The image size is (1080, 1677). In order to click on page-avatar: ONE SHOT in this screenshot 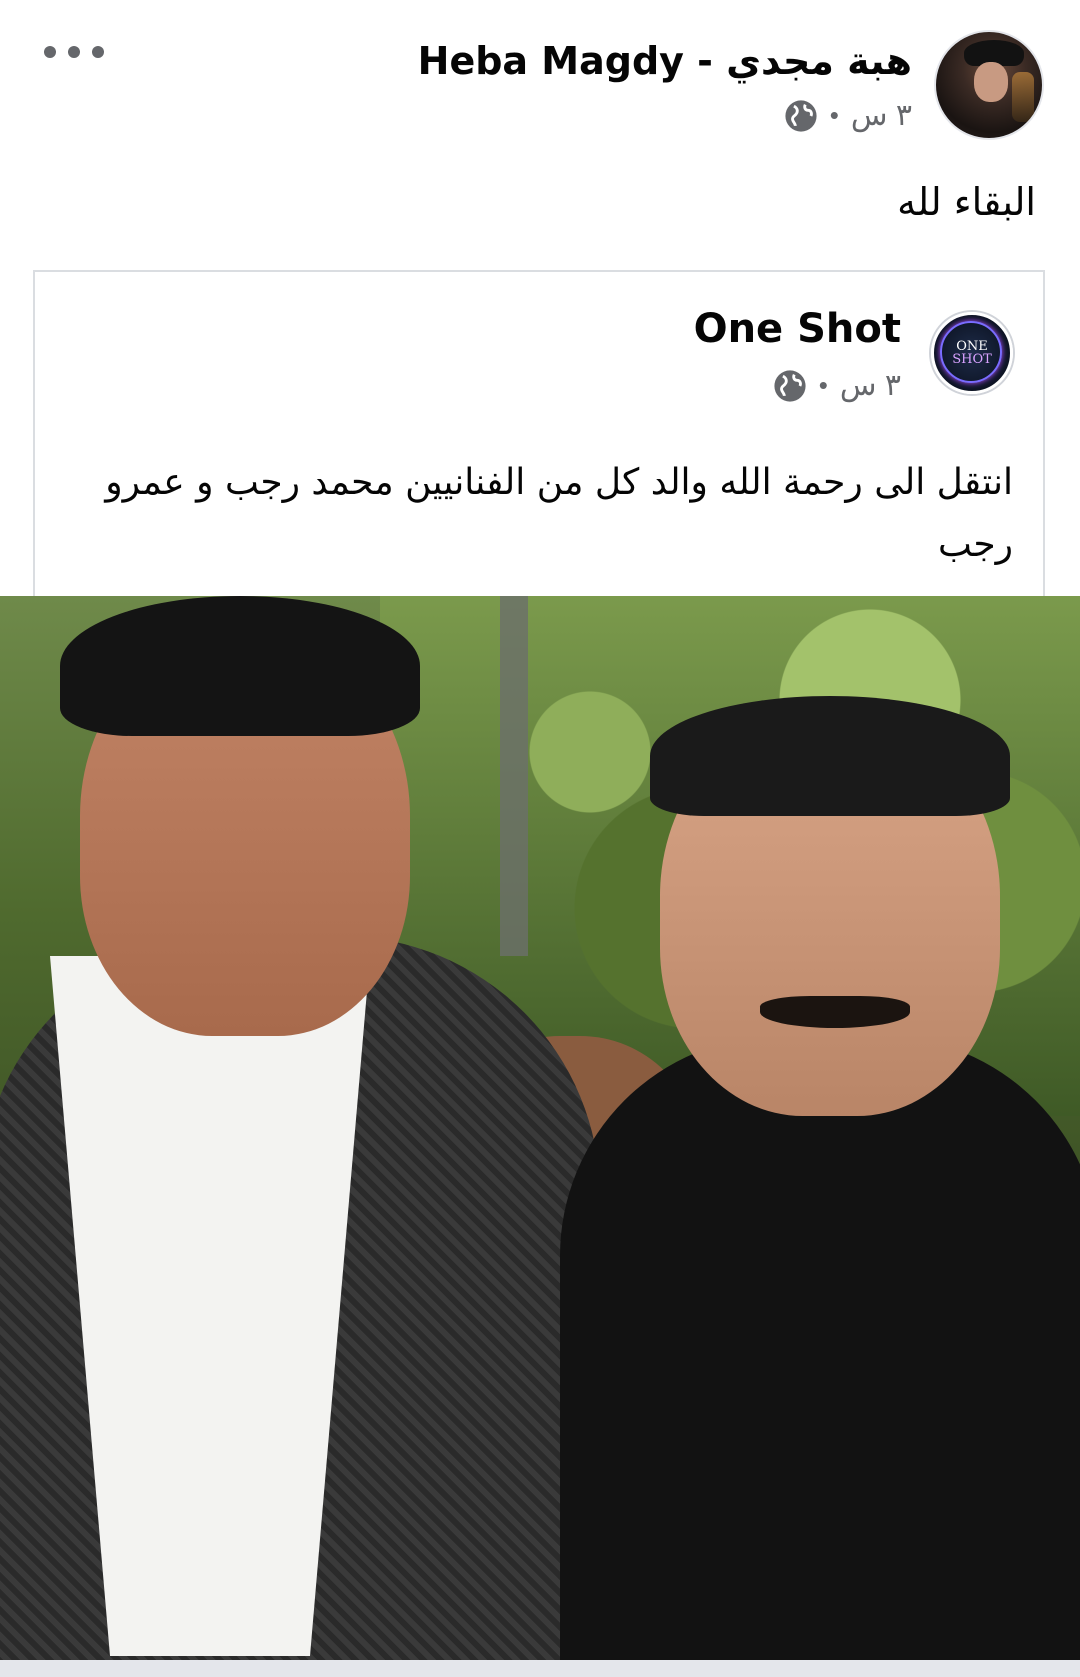, I will do `click(972, 353)`.